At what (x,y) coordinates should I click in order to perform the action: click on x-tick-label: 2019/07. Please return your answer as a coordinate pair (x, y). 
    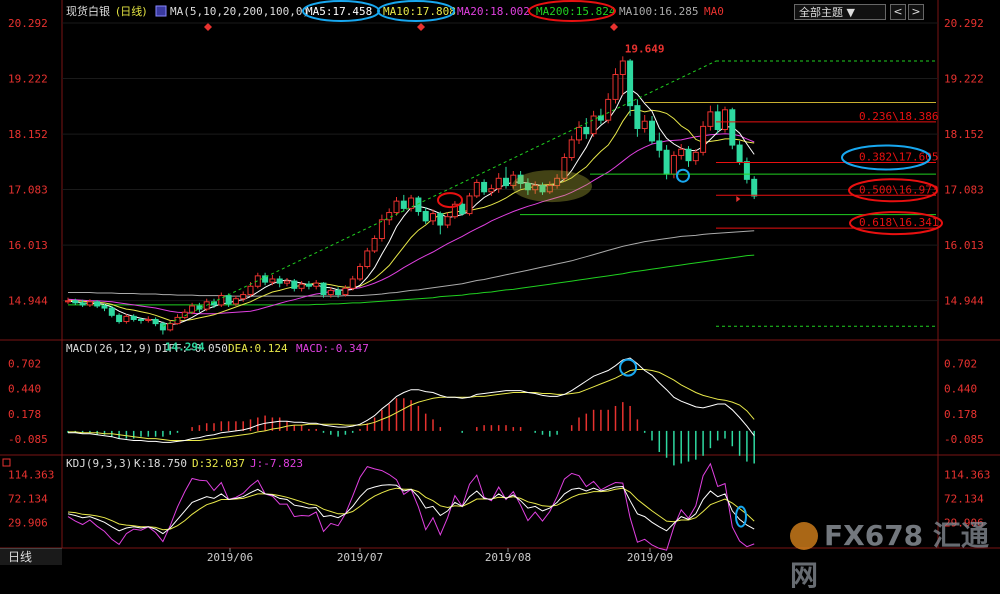
    Looking at the image, I should click on (360, 557).